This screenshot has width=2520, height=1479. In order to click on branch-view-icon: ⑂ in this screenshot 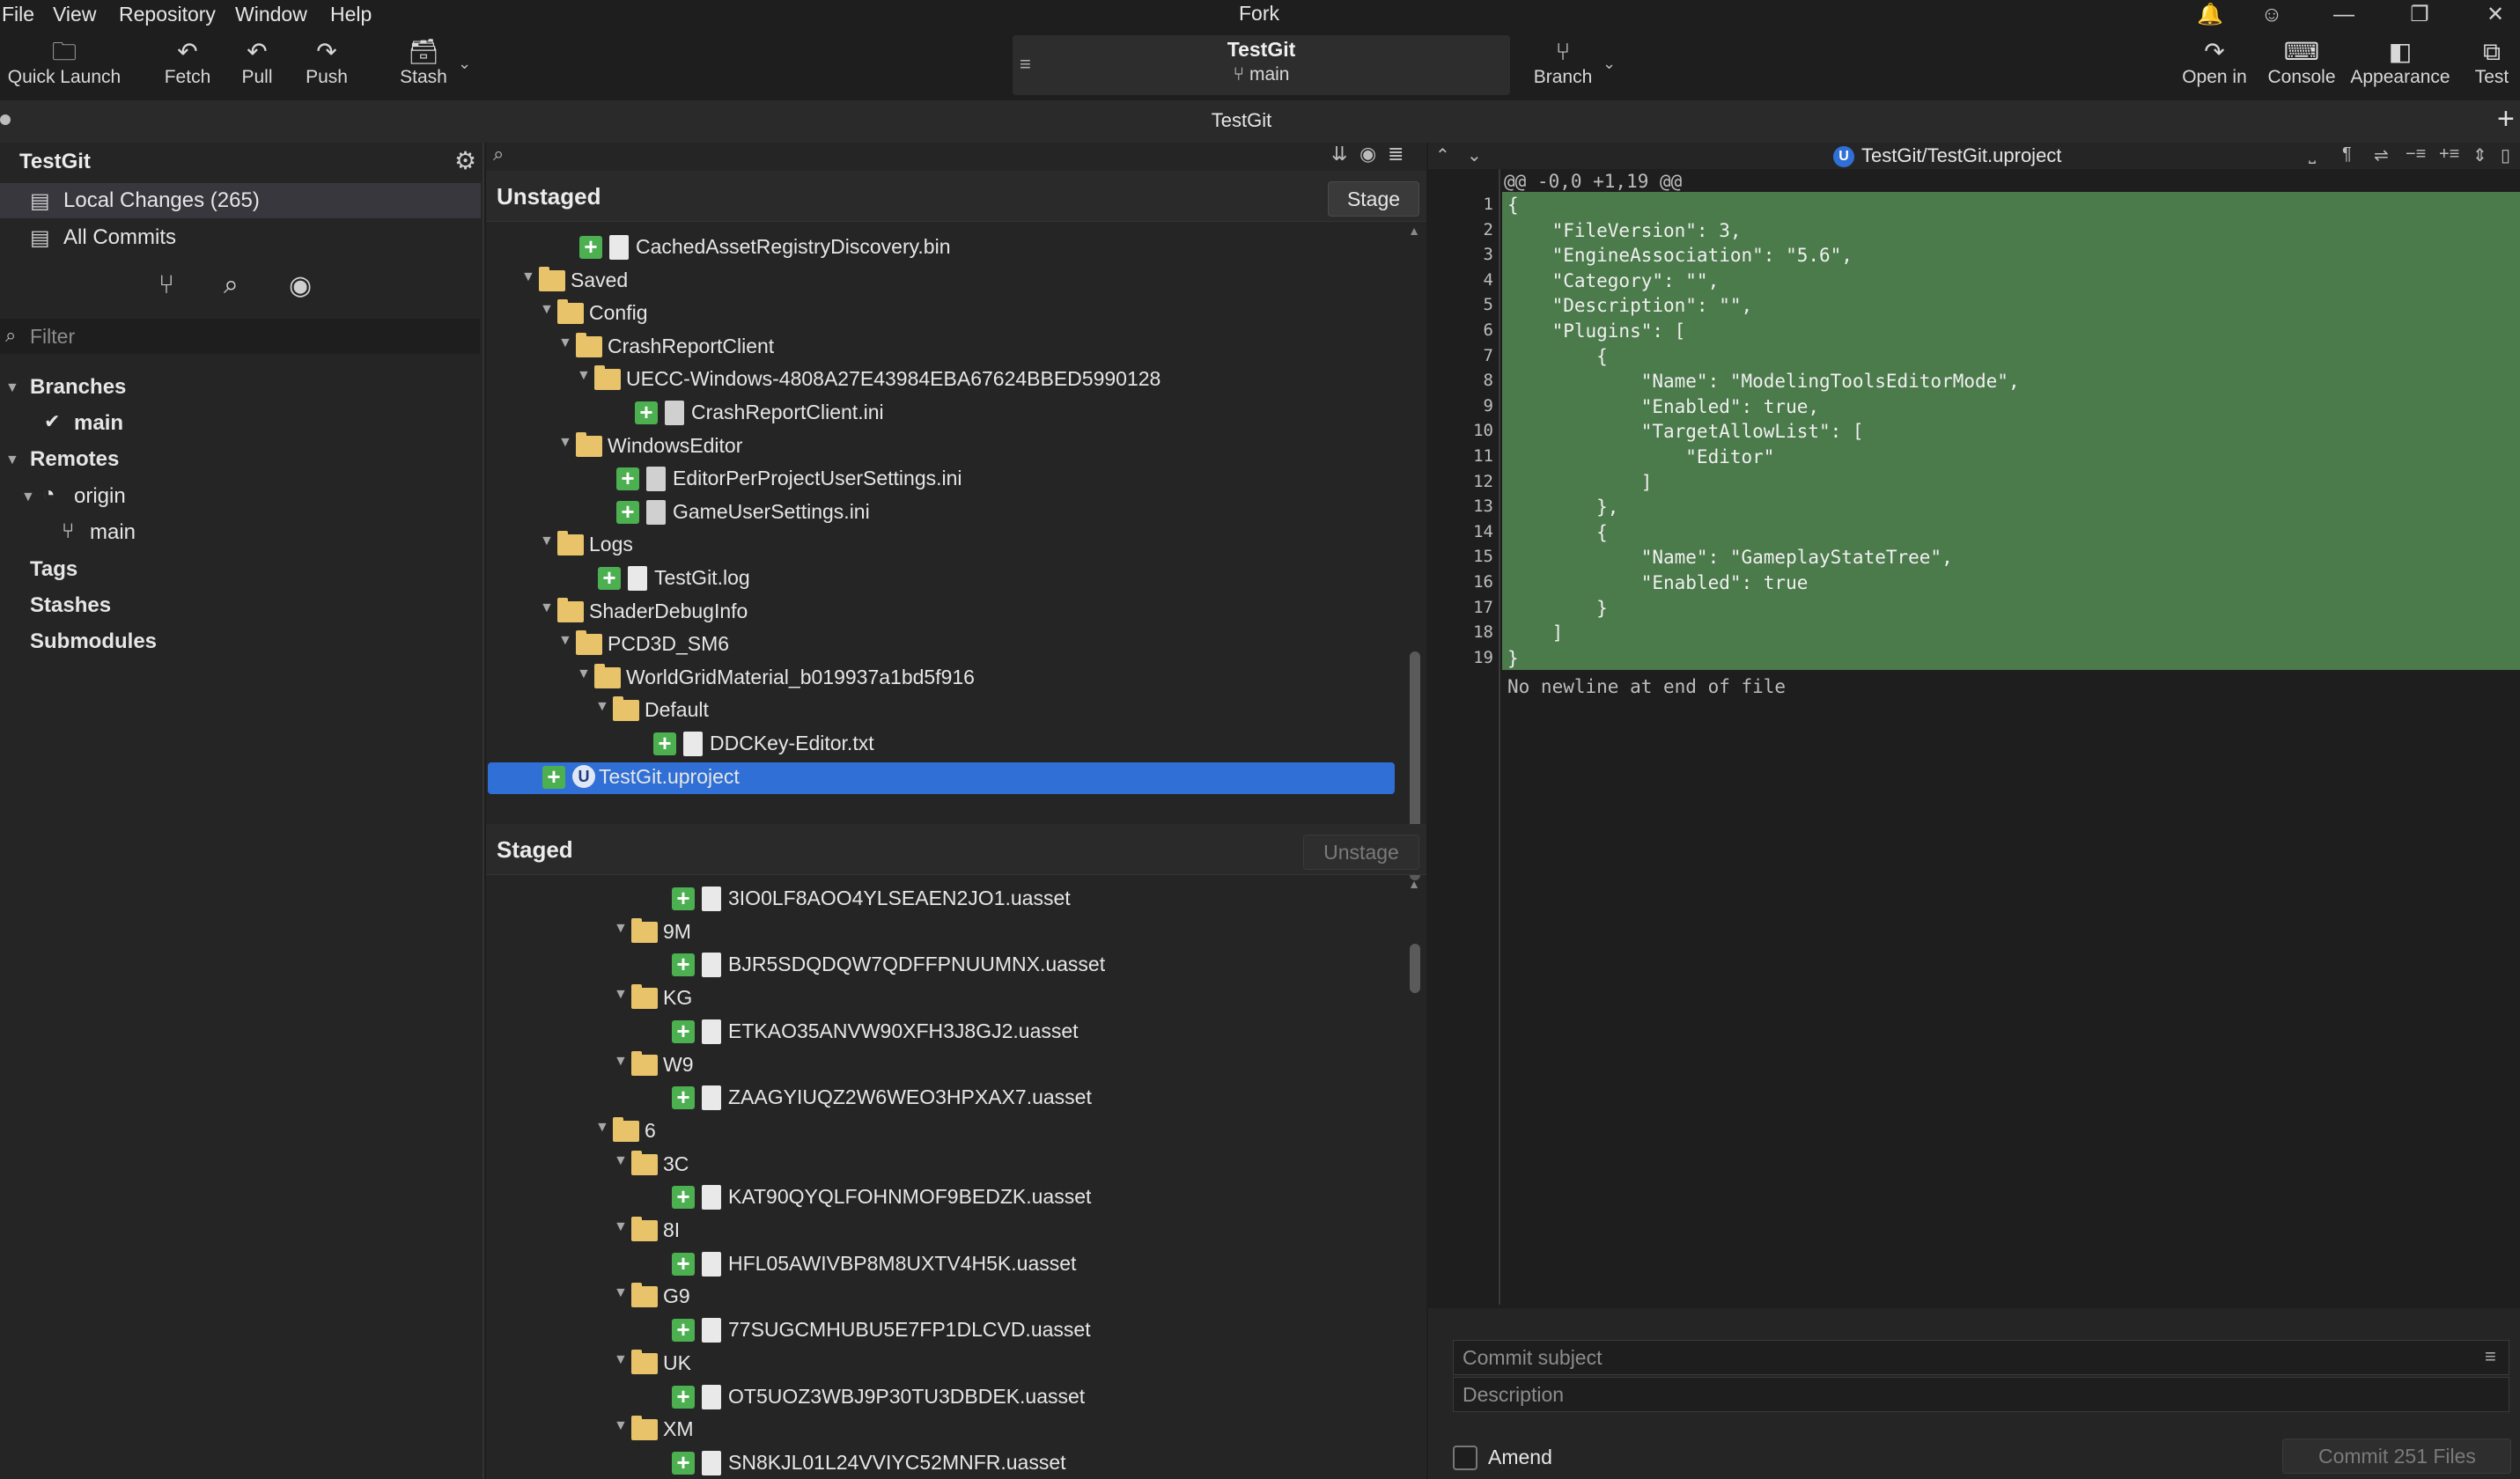, I will do `click(166, 285)`.